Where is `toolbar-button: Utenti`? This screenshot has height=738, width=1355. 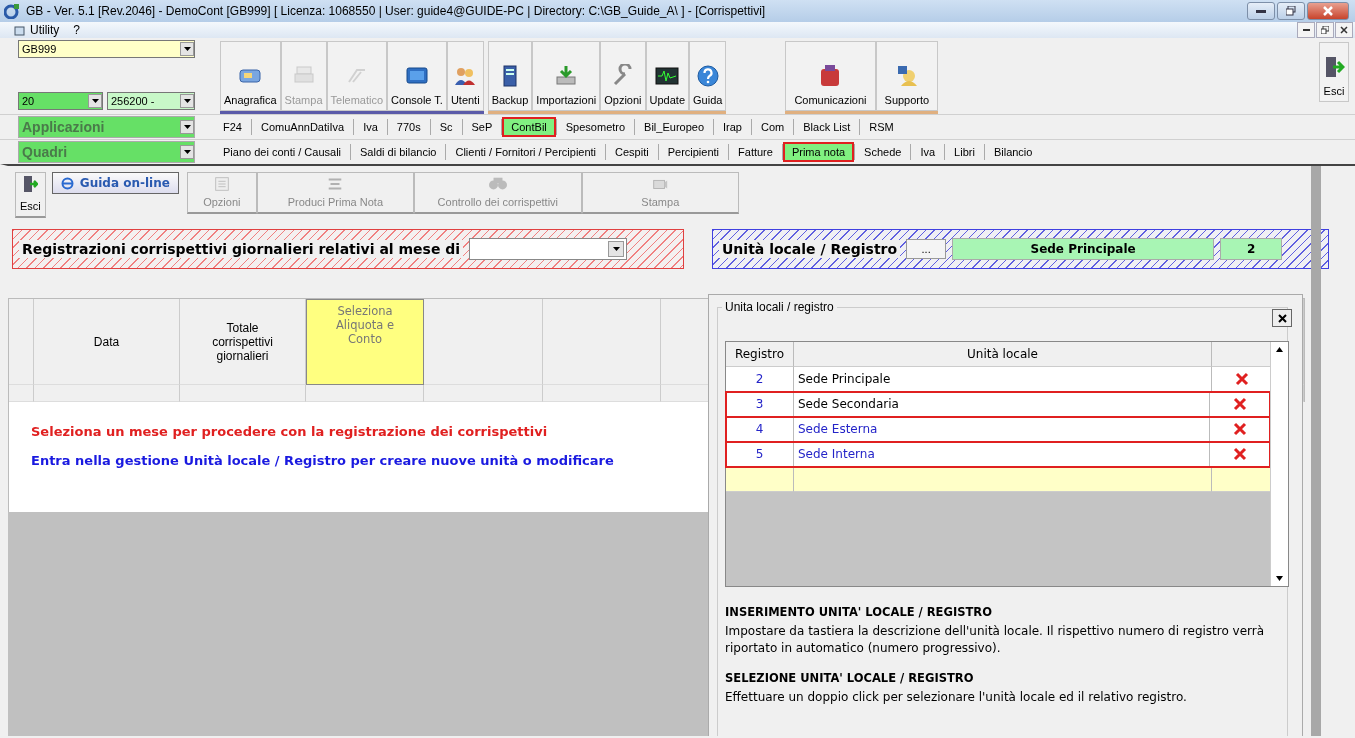 toolbar-button: Utenti is located at coordinates (465, 76).